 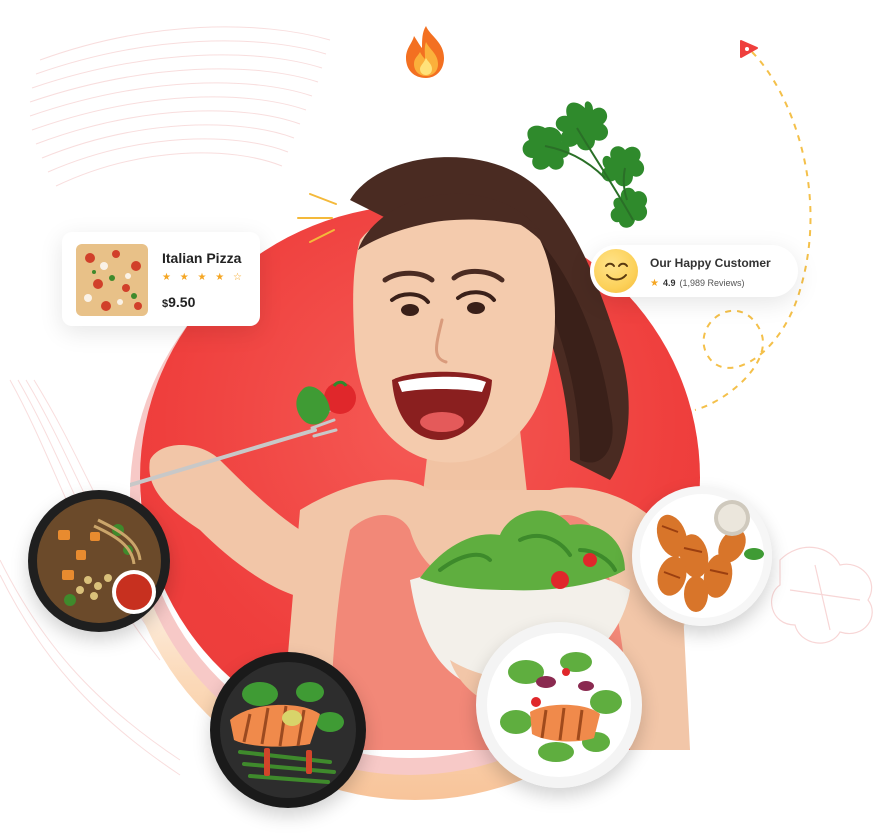 I want to click on smile-face-icon, so click(x=616, y=271).